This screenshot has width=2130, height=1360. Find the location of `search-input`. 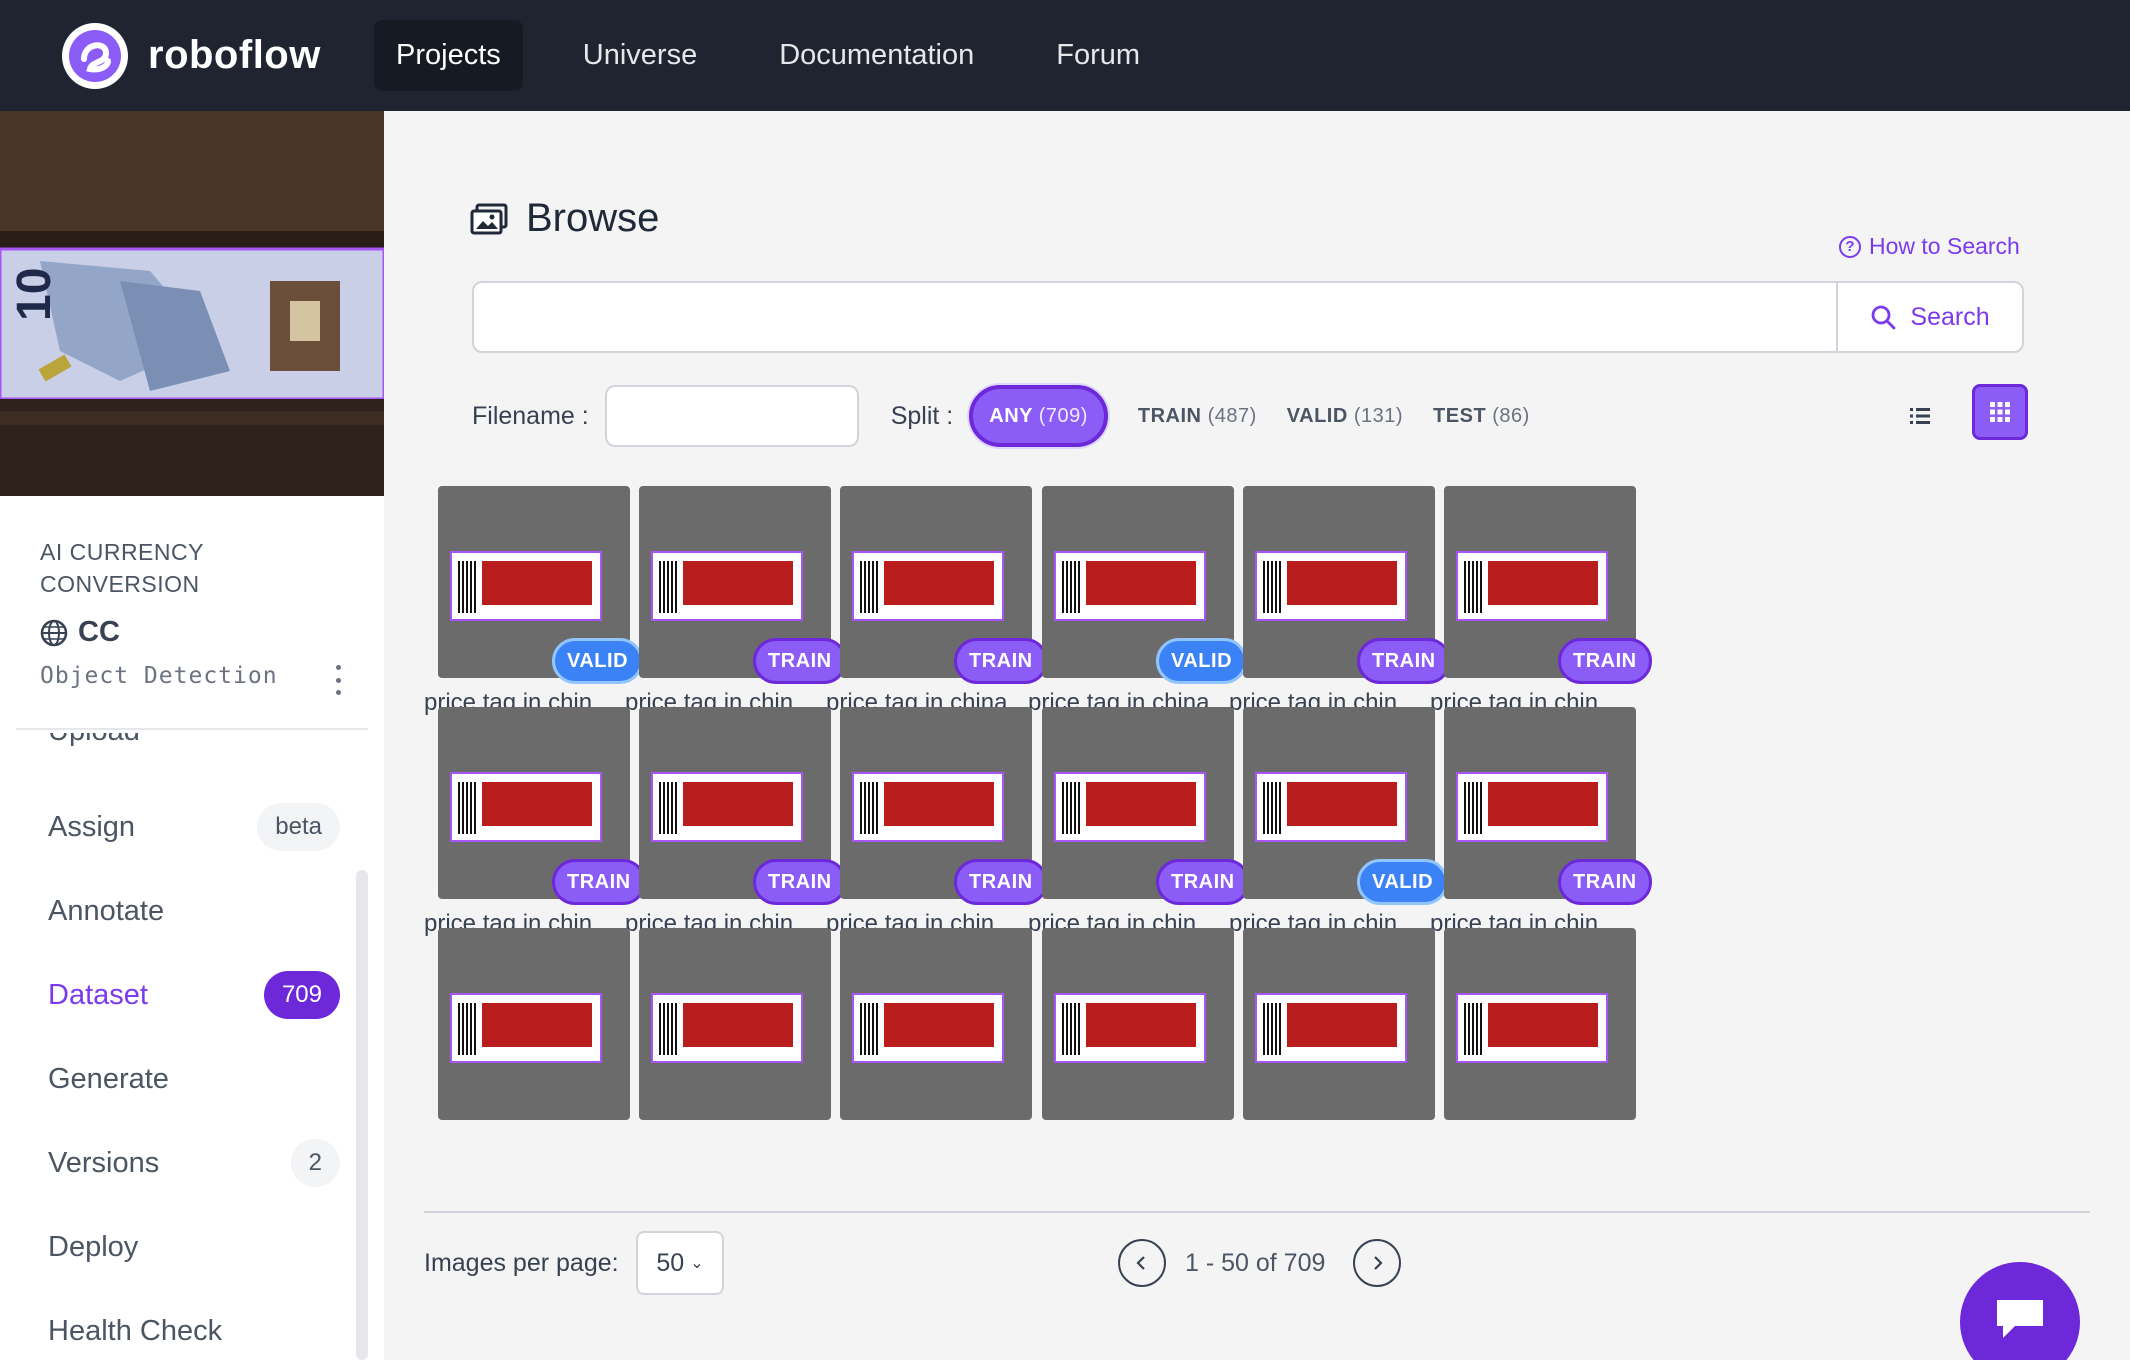

search-input is located at coordinates (1155, 317).